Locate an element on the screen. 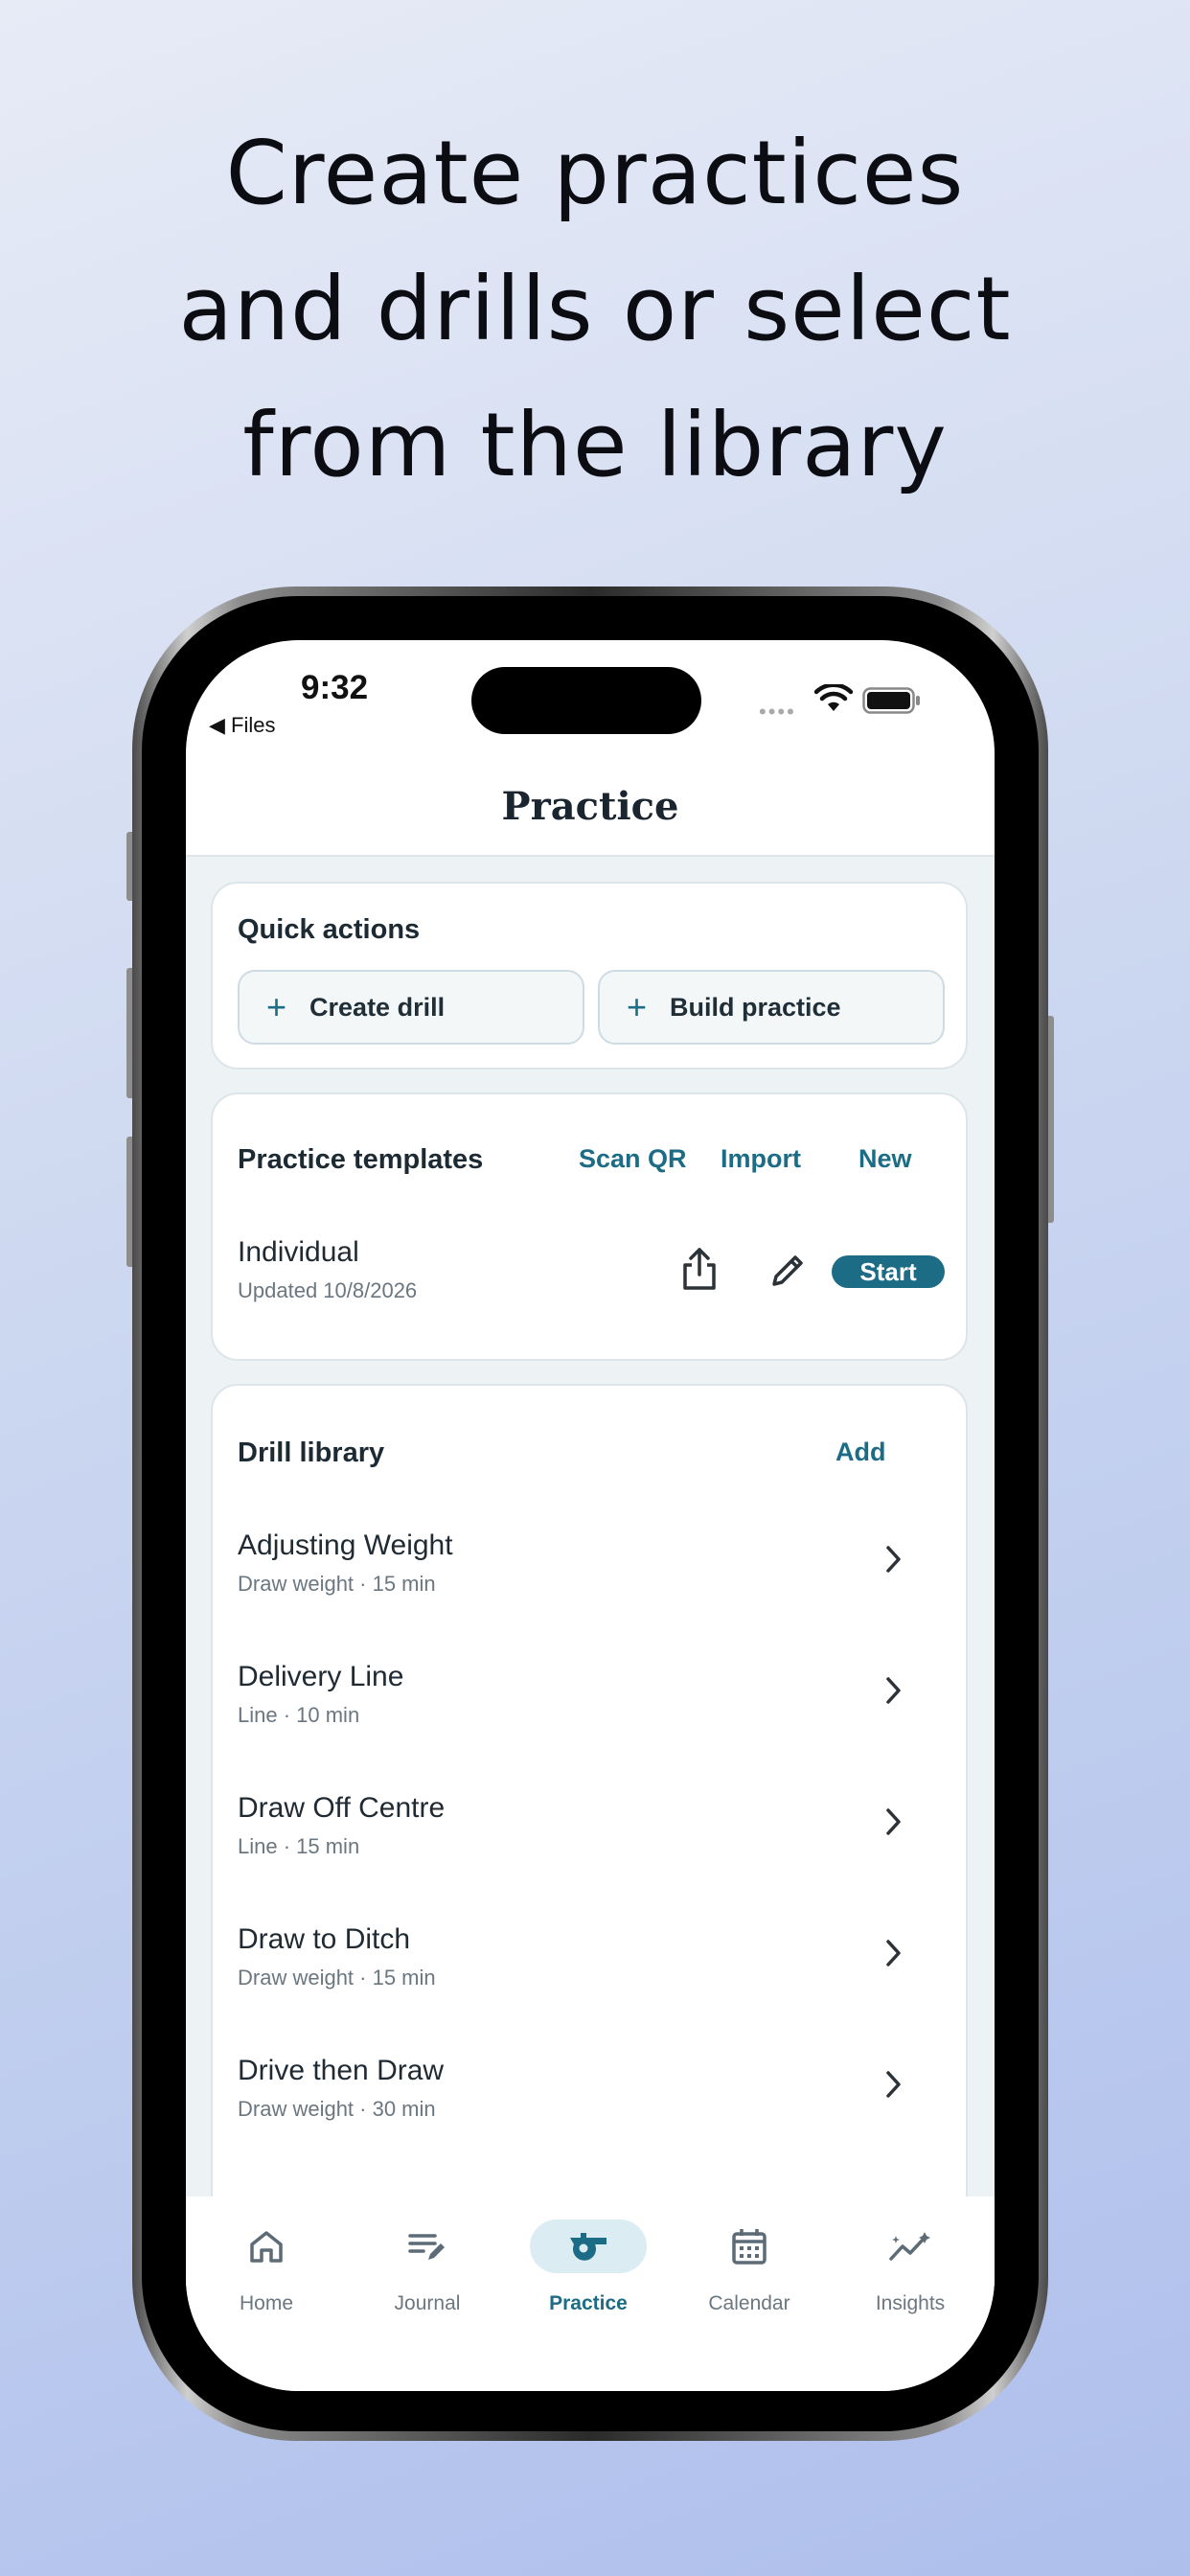 The width and height of the screenshot is (1190, 2576). headline-line-1: Create practices is located at coordinates (595, 173).